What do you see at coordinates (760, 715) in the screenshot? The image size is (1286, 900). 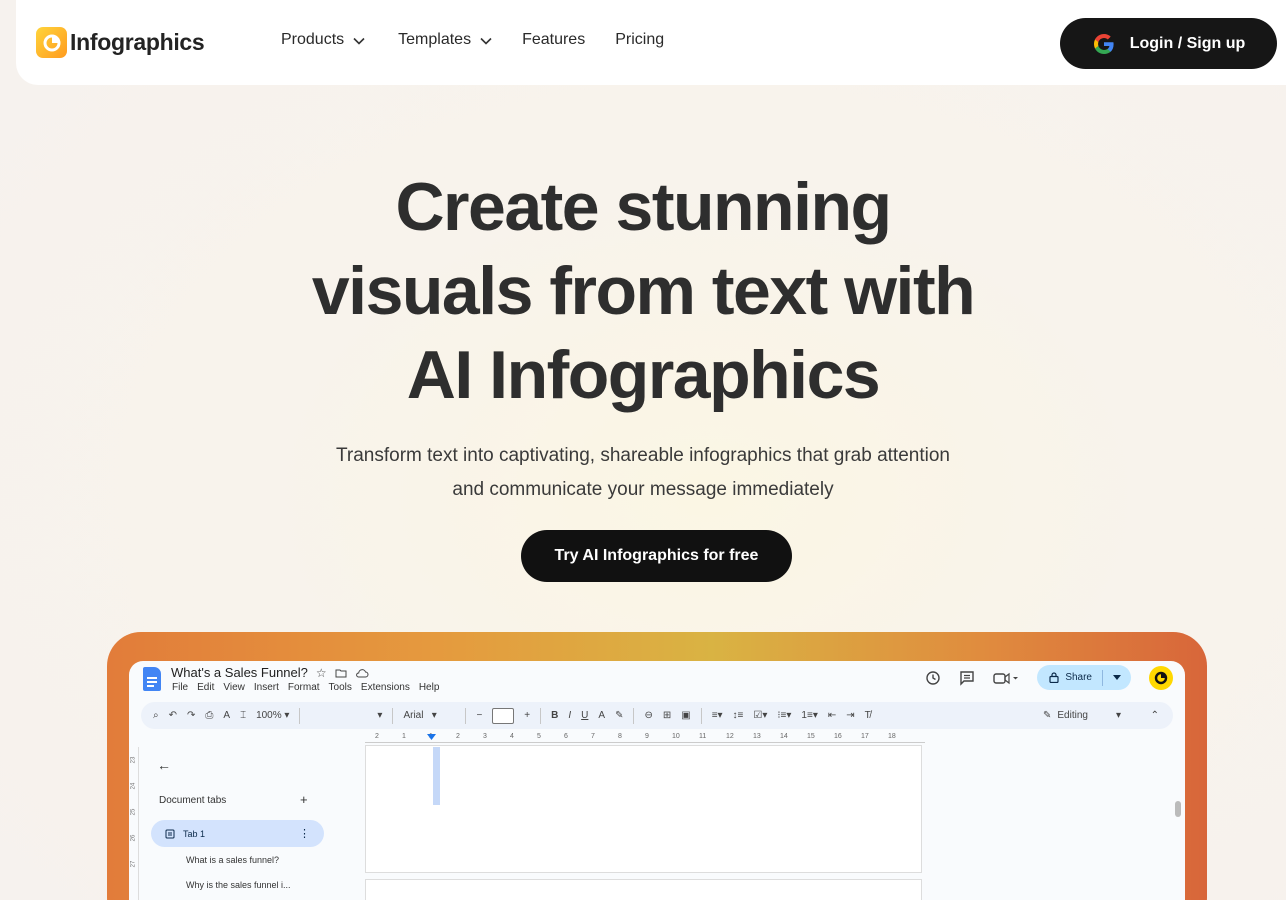 I see `checklist-icon: ☑▾` at bounding box center [760, 715].